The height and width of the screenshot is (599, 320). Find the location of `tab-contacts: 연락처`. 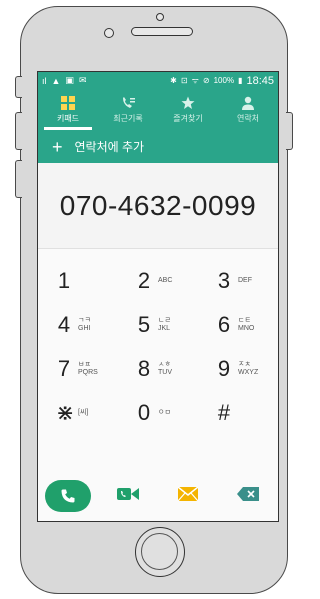

tab-contacts: 연락처 is located at coordinates (248, 109).